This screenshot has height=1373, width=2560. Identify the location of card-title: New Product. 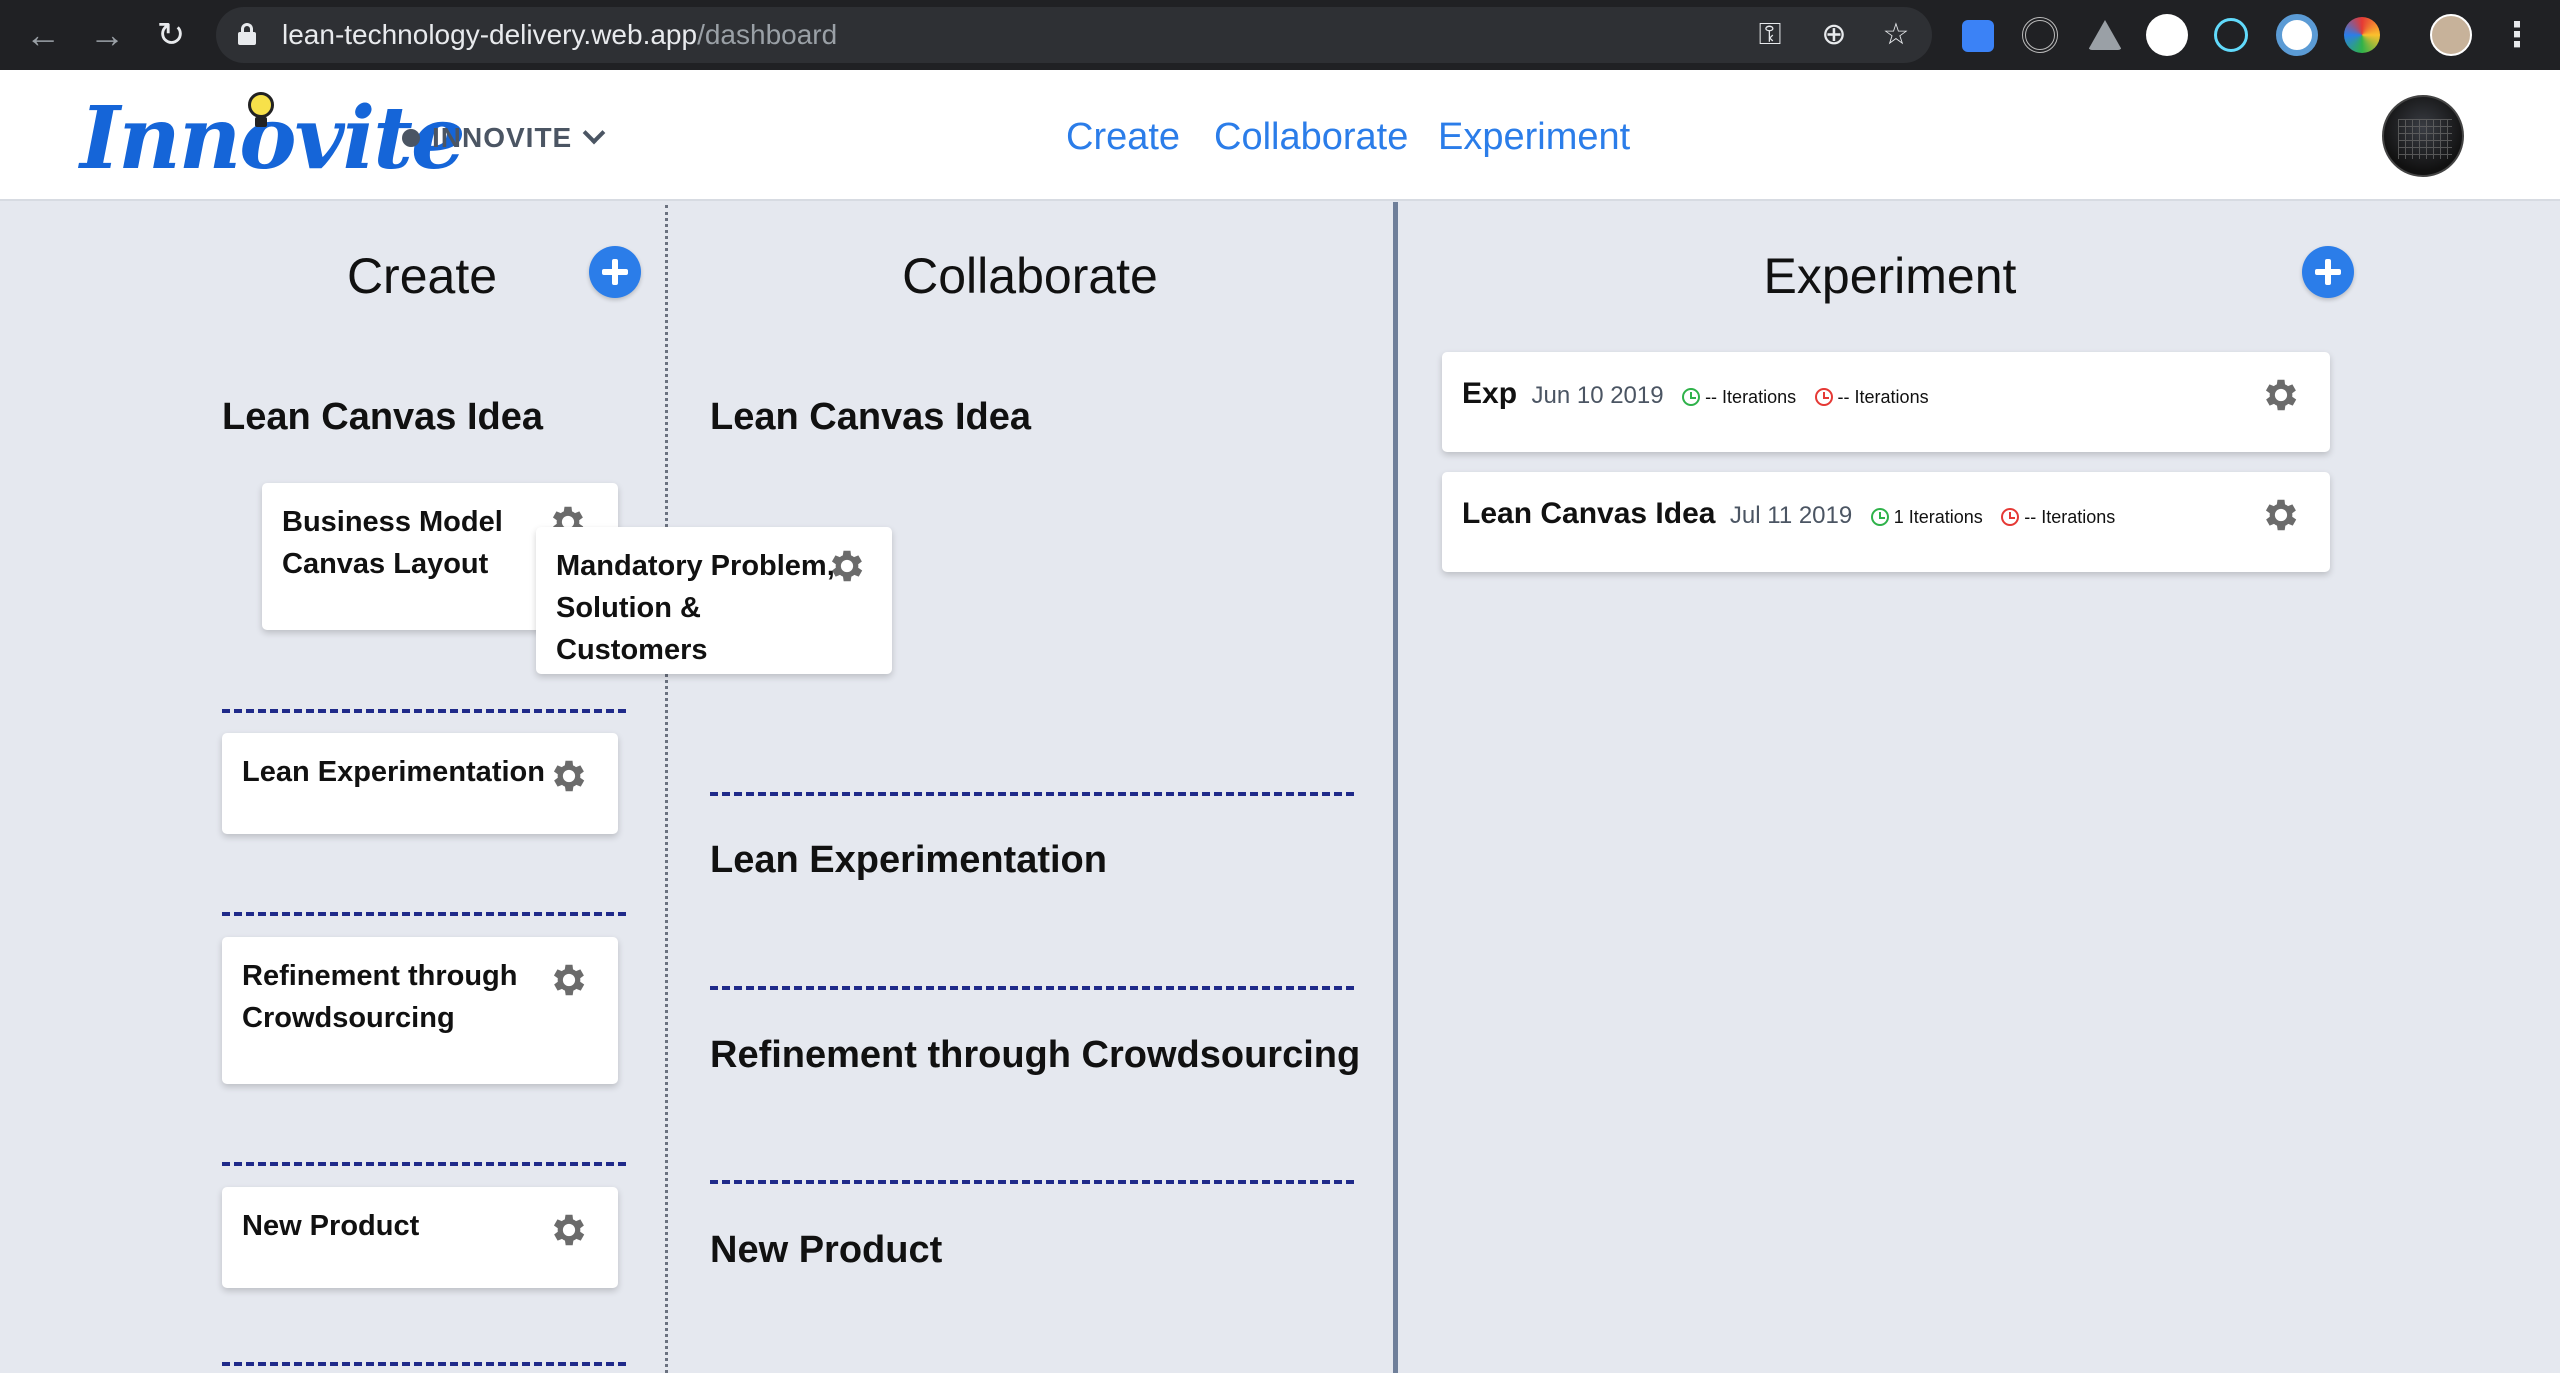
(331, 1226).